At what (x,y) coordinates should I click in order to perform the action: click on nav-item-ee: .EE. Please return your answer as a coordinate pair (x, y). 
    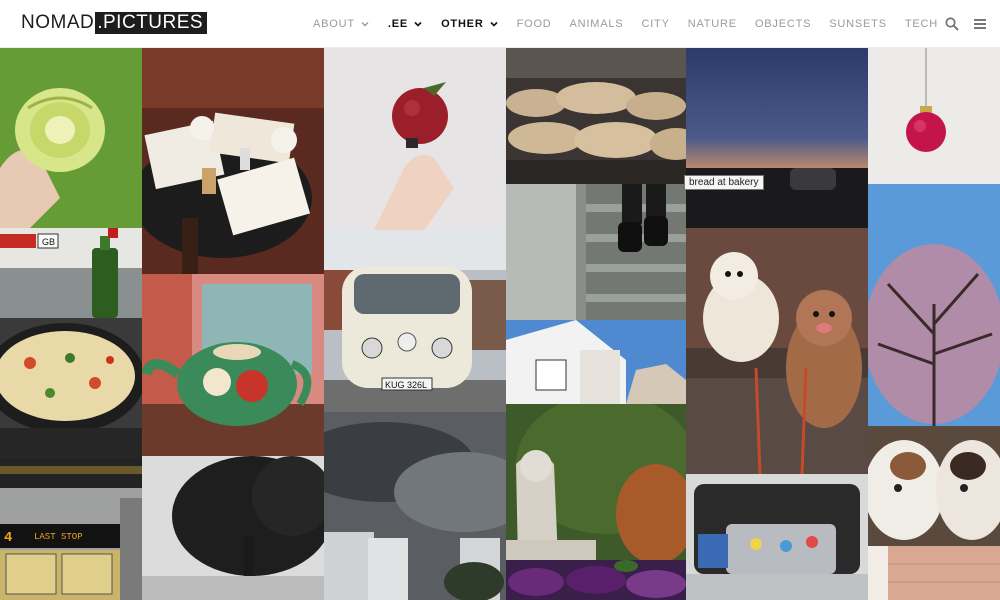
    Looking at the image, I should click on (405, 24).